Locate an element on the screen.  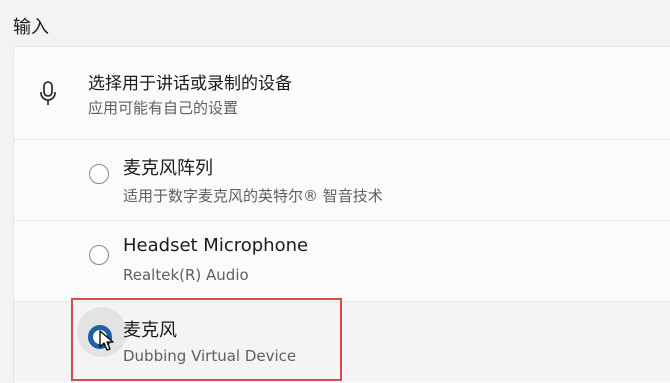
annotation-highlight-box is located at coordinates (206, 339).